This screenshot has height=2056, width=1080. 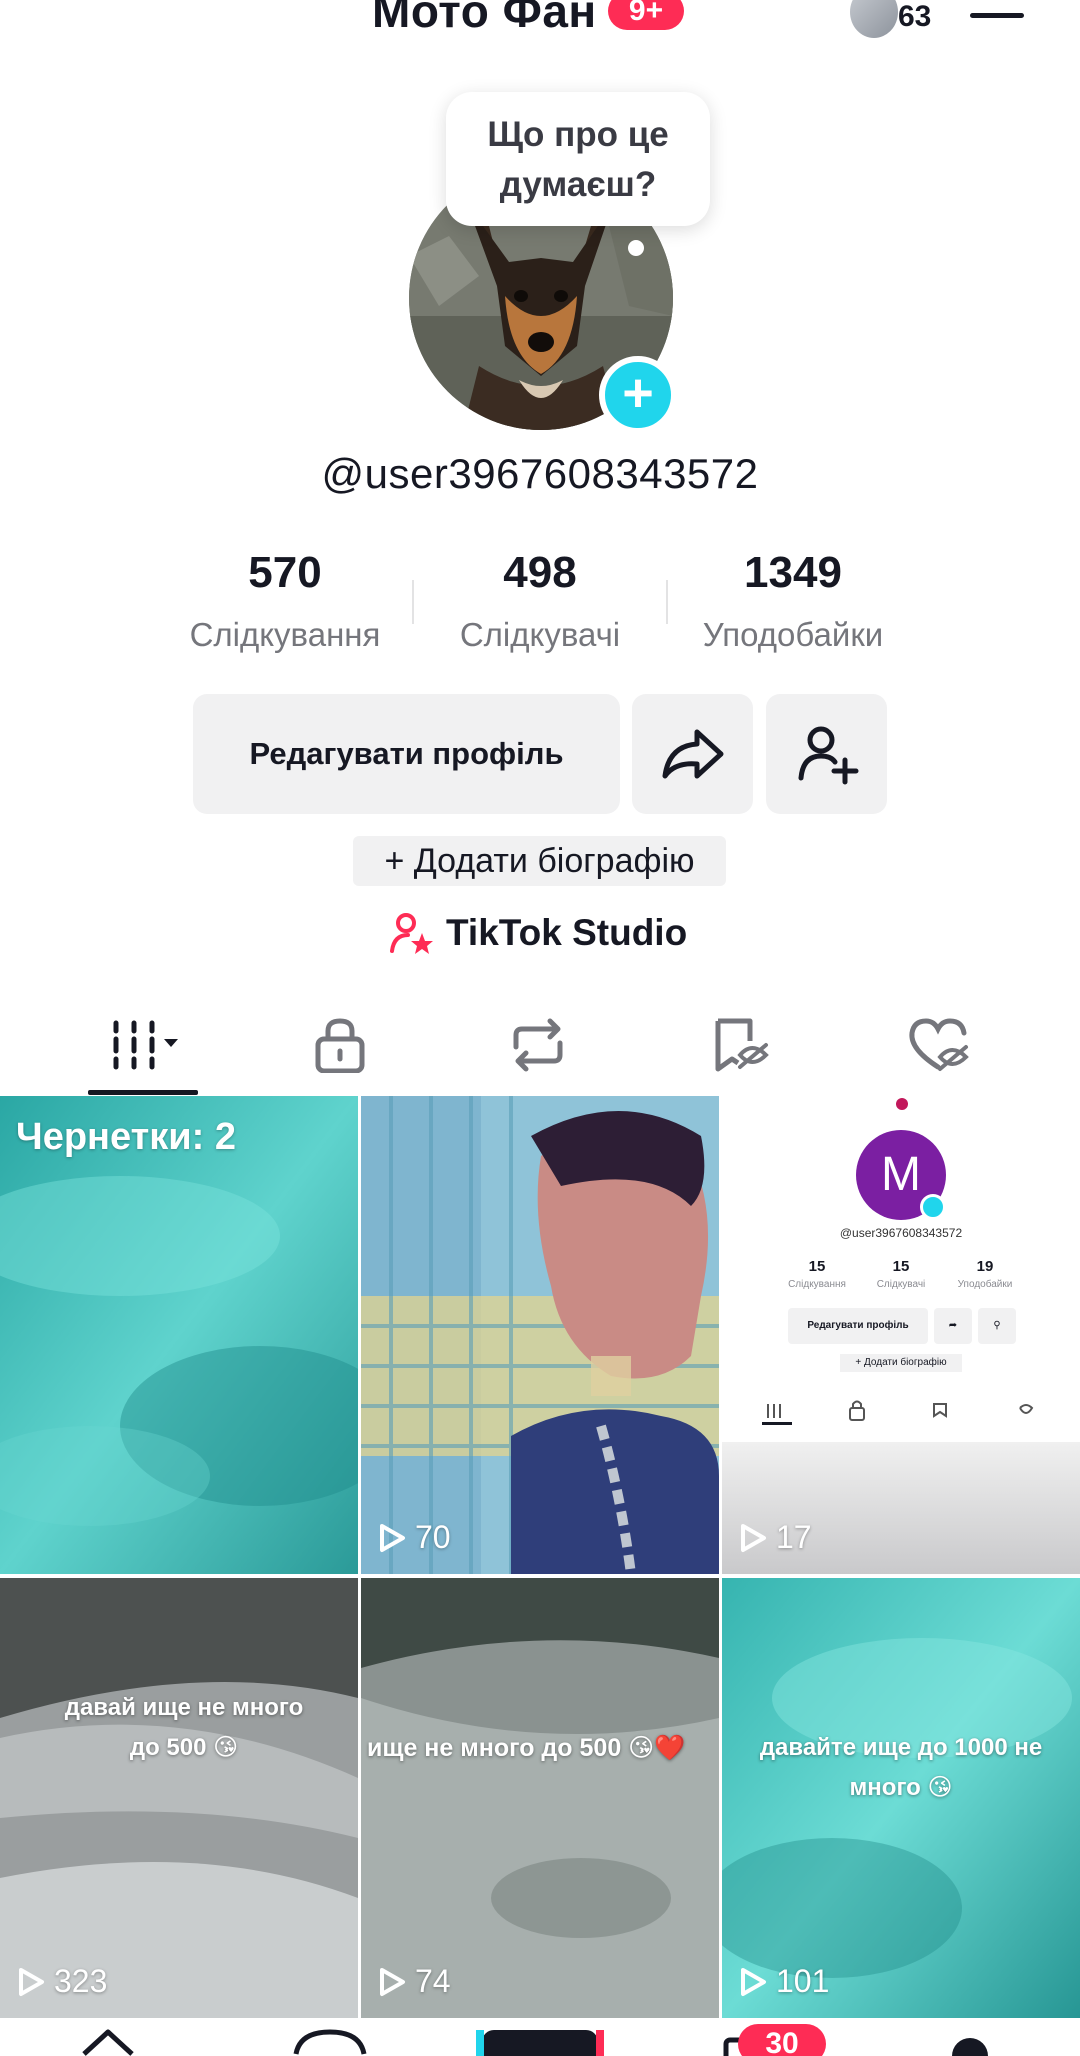 What do you see at coordinates (540, 473) in the screenshot?
I see `profile-username: @user3967608343572` at bounding box center [540, 473].